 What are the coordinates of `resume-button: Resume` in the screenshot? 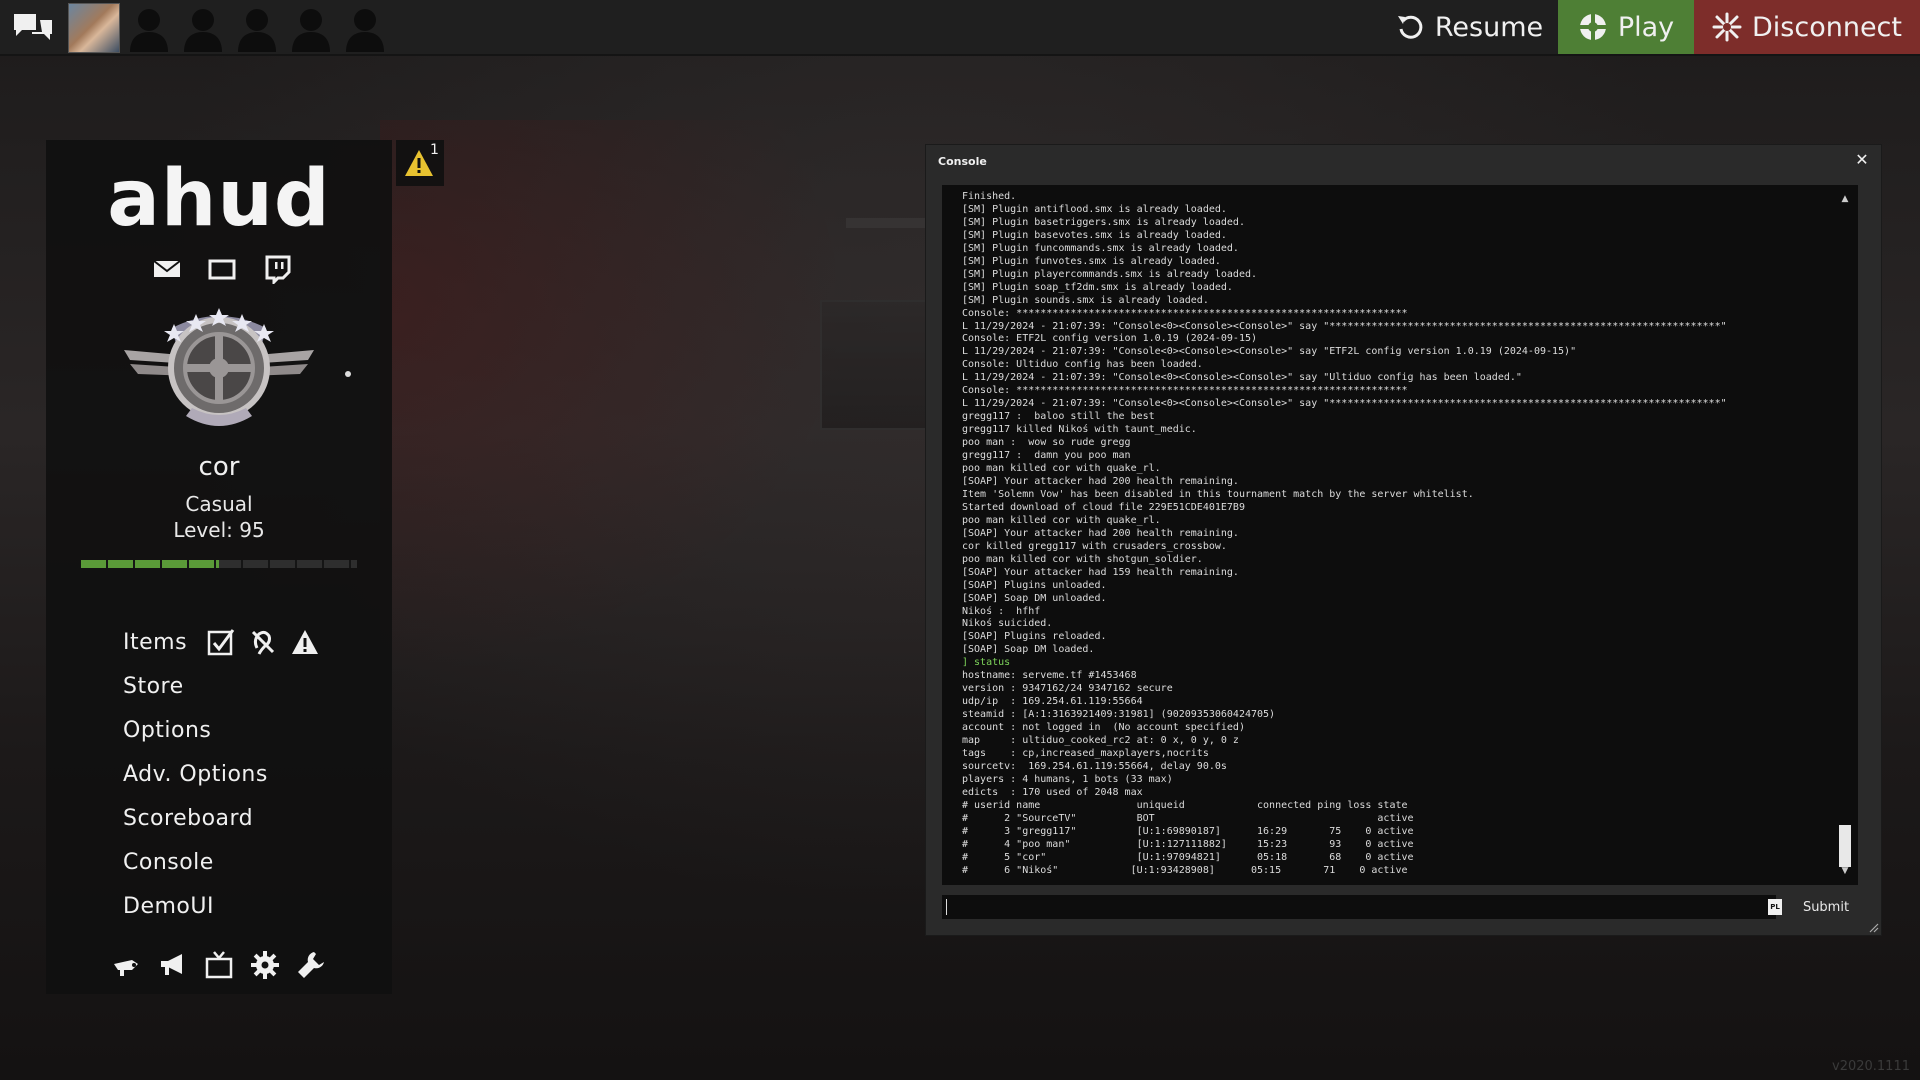 It's located at (1469, 27).